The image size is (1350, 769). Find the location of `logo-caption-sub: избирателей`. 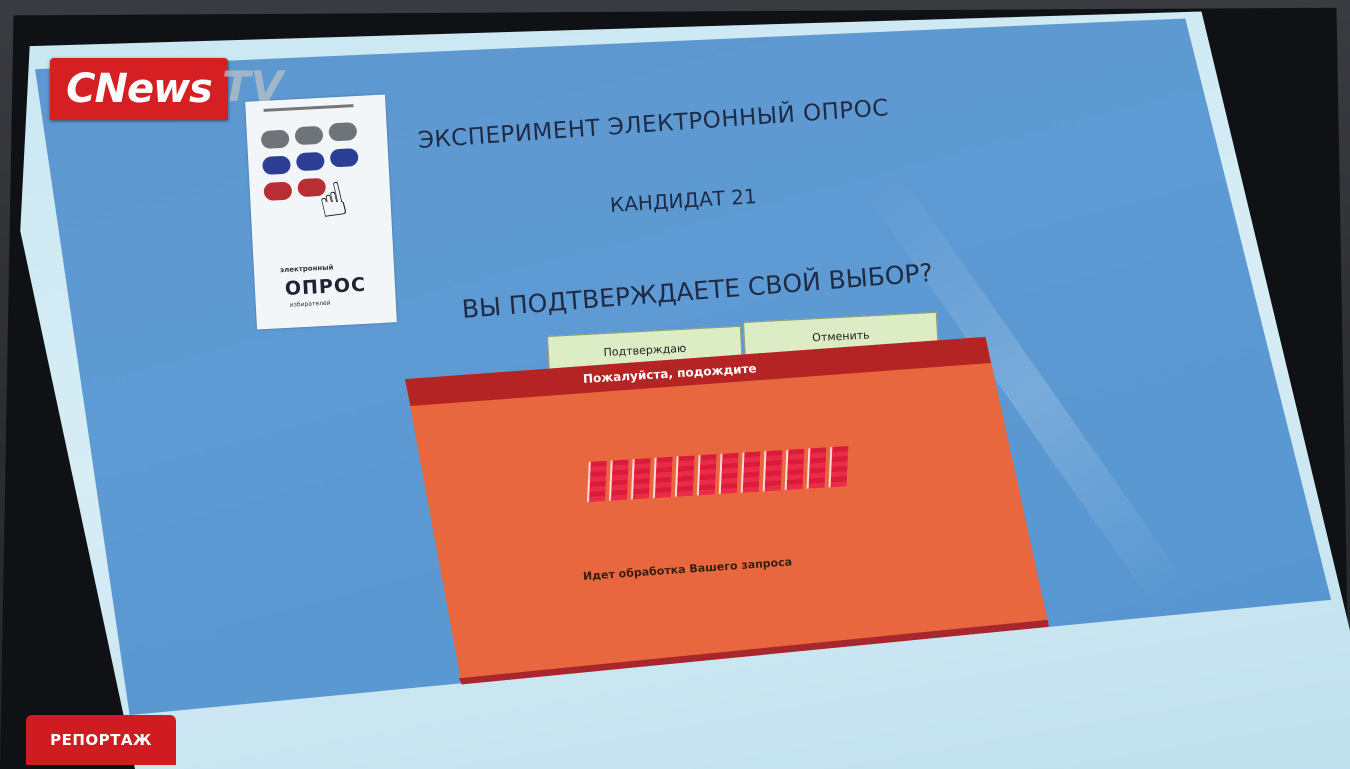

logo-caption-sub: избирателей is located at coordinates (310, 304).